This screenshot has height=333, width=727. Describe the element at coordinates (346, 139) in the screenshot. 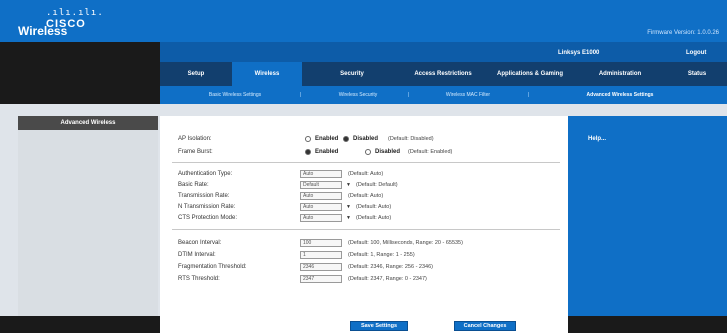

I see `ap-isolation-disabled-radio` at that location.